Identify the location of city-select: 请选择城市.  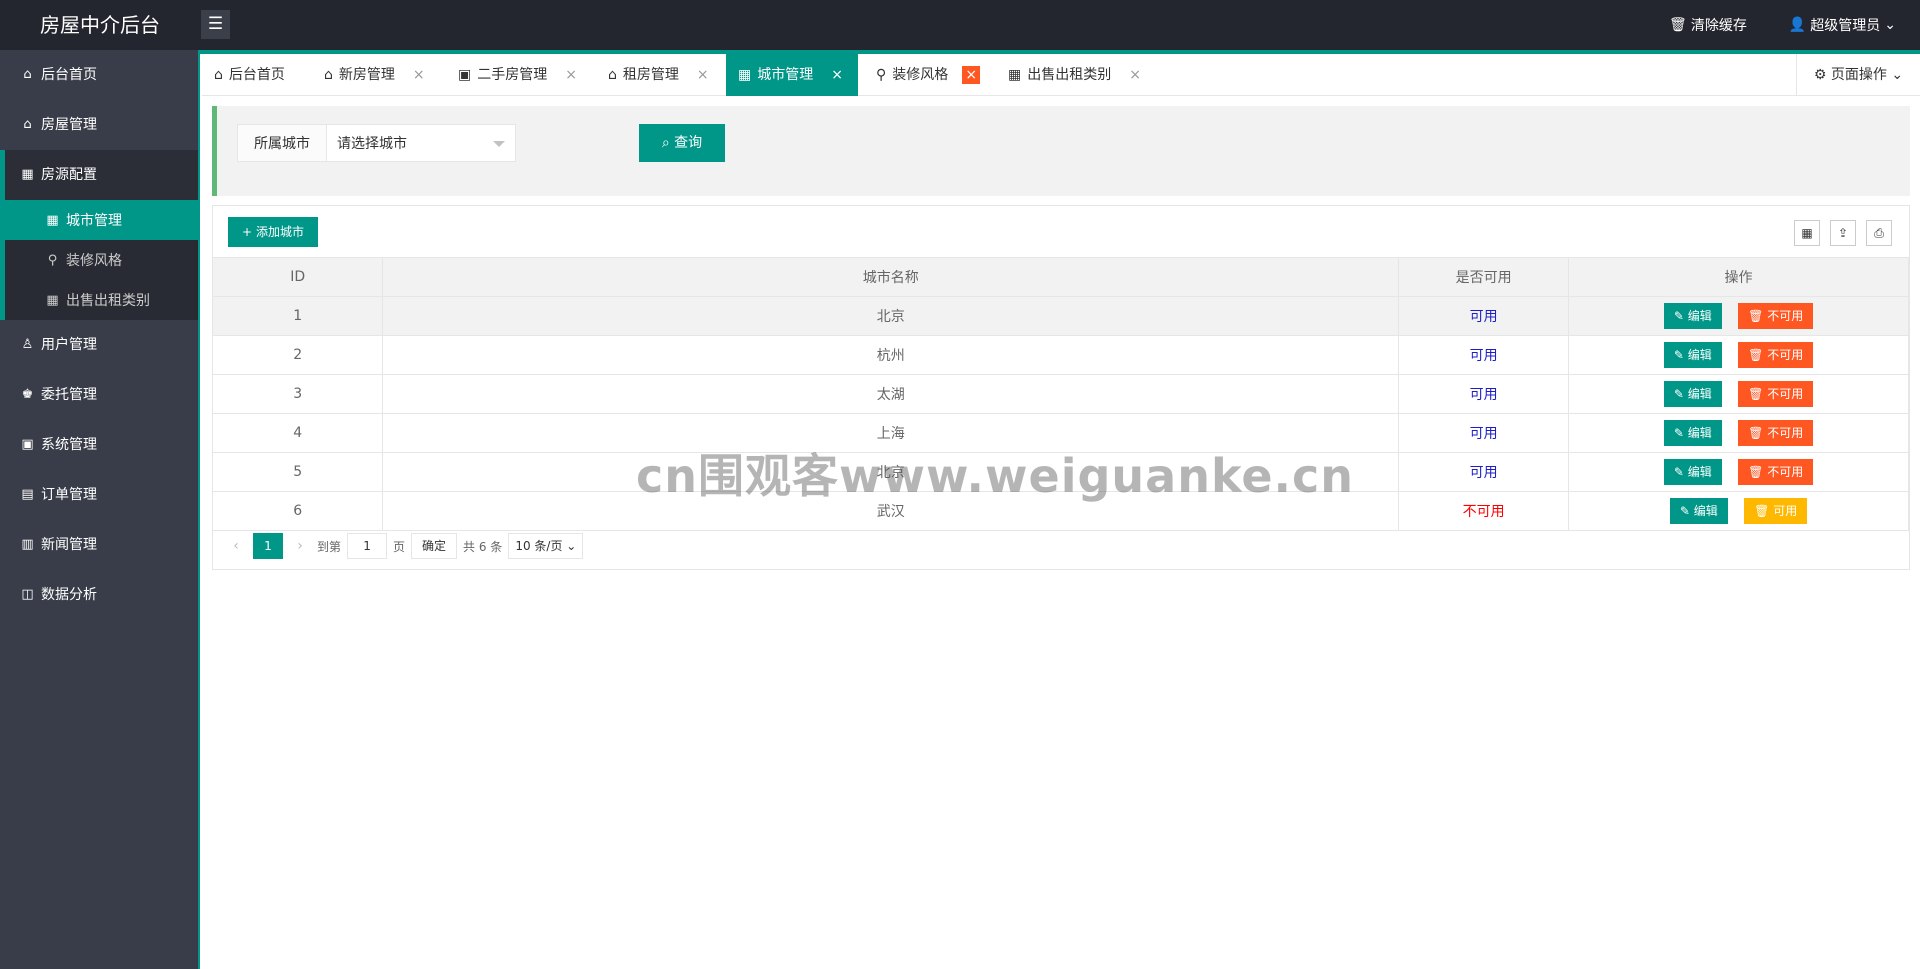
(421, 143).